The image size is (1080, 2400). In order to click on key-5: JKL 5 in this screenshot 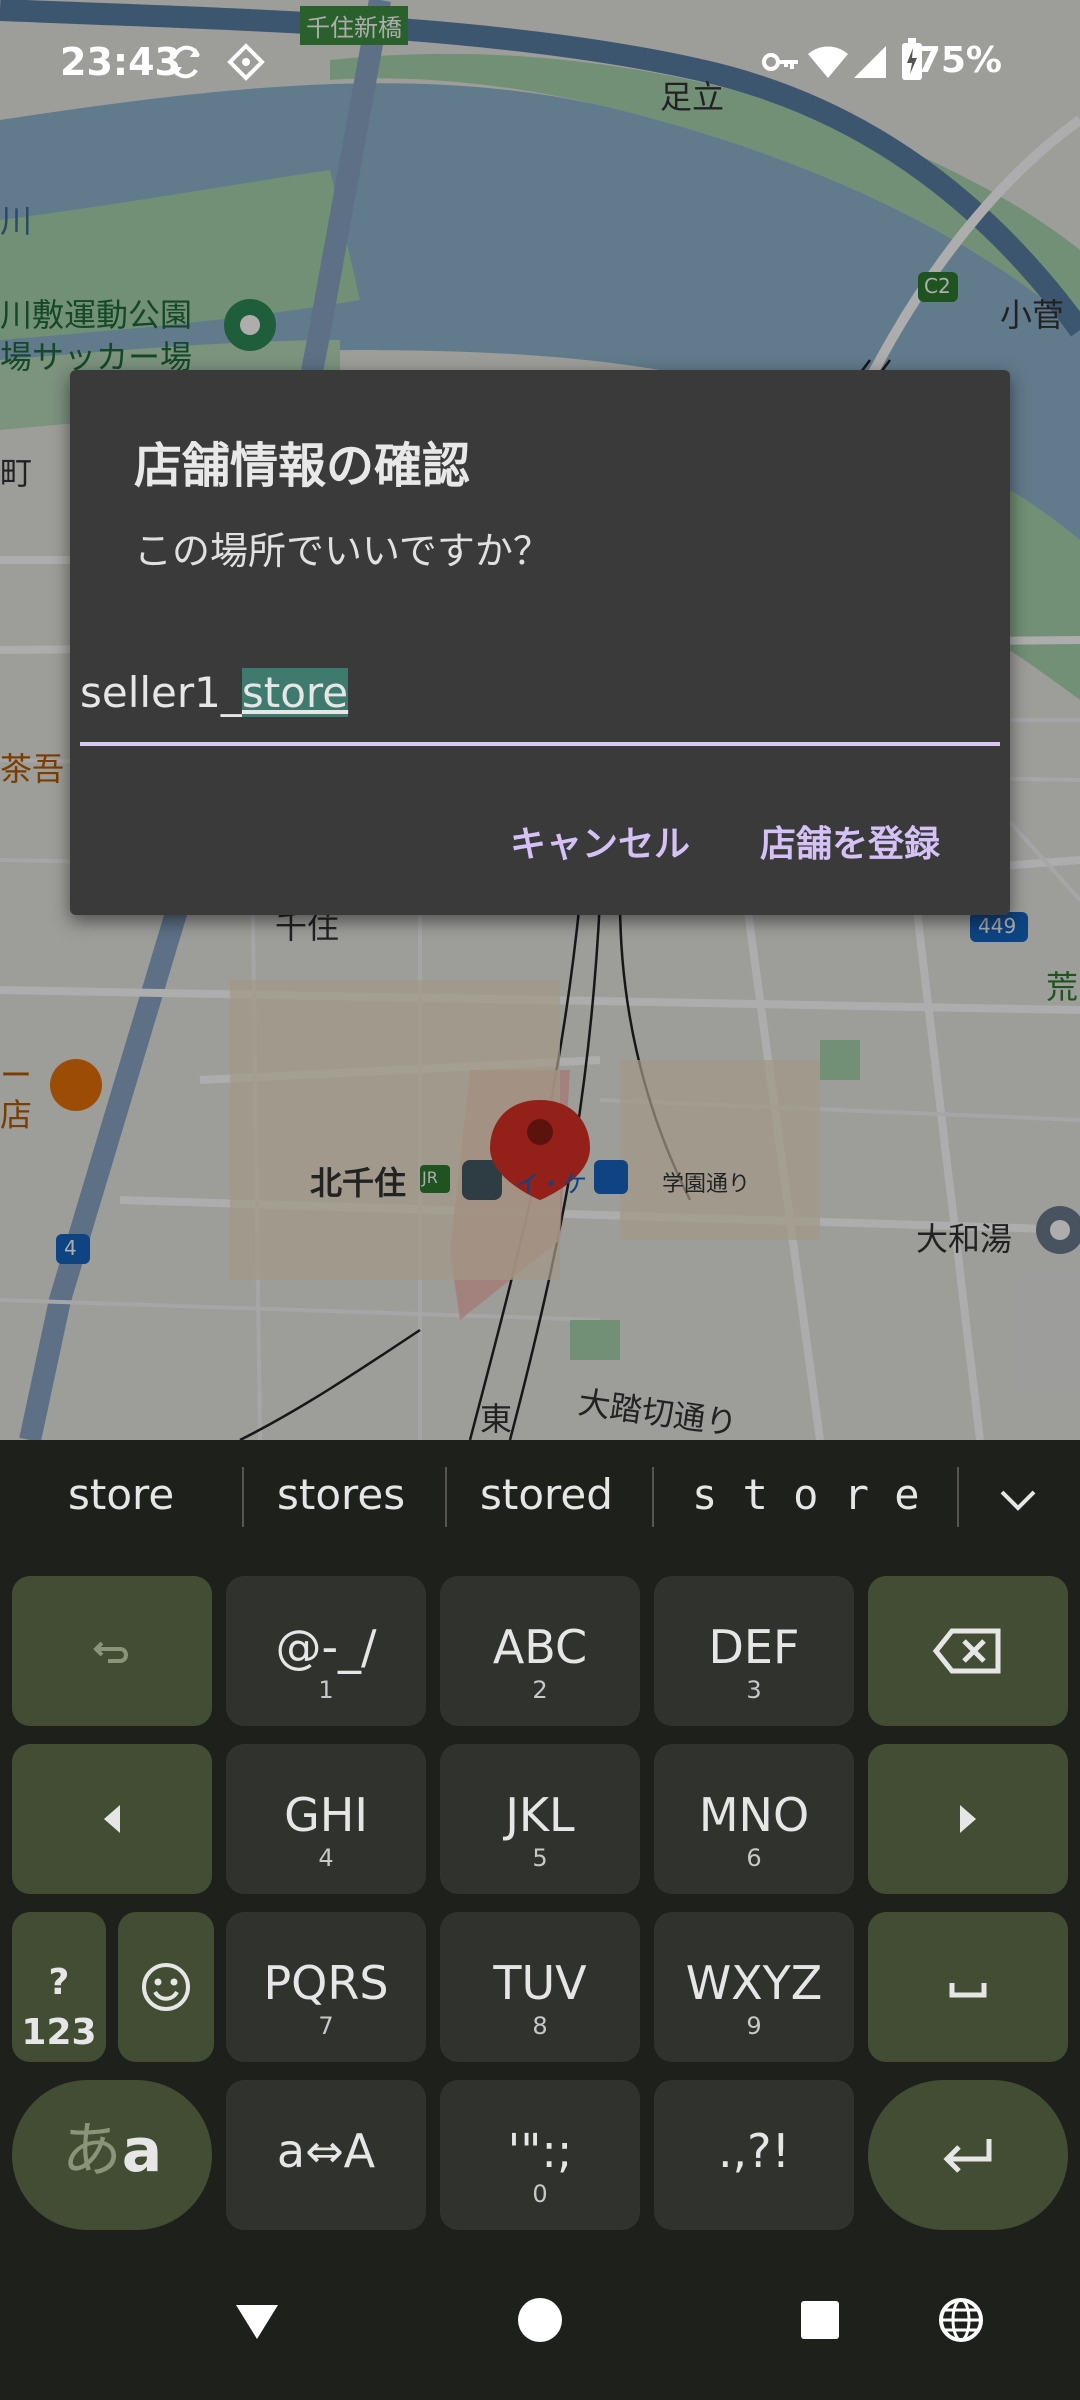, I will do `click(540, 1819)`.